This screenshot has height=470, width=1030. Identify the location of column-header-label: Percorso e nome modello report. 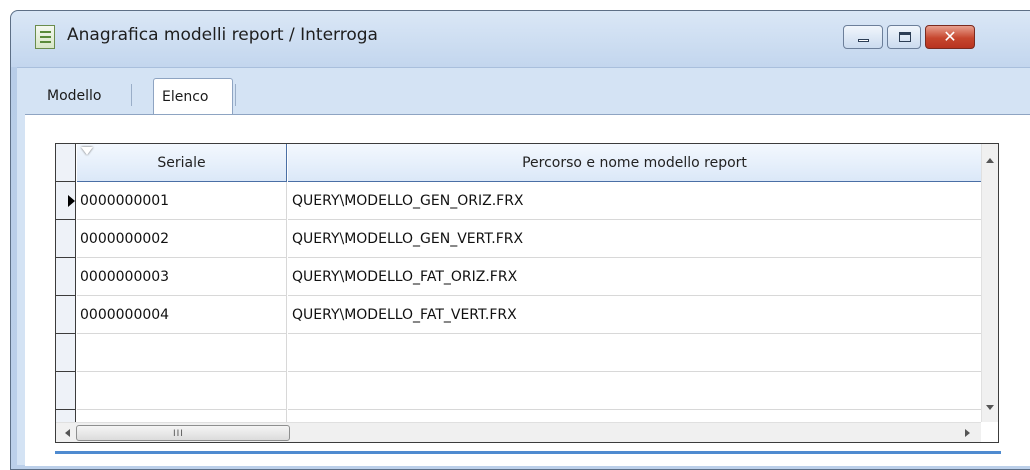
(634, 163).